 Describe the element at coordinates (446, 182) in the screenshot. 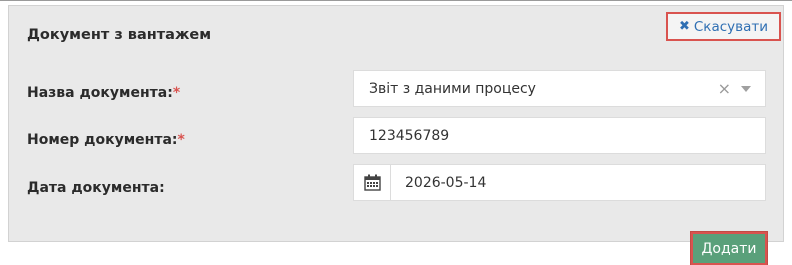

I see `doc-date-value: 2026-05-14` at that location.